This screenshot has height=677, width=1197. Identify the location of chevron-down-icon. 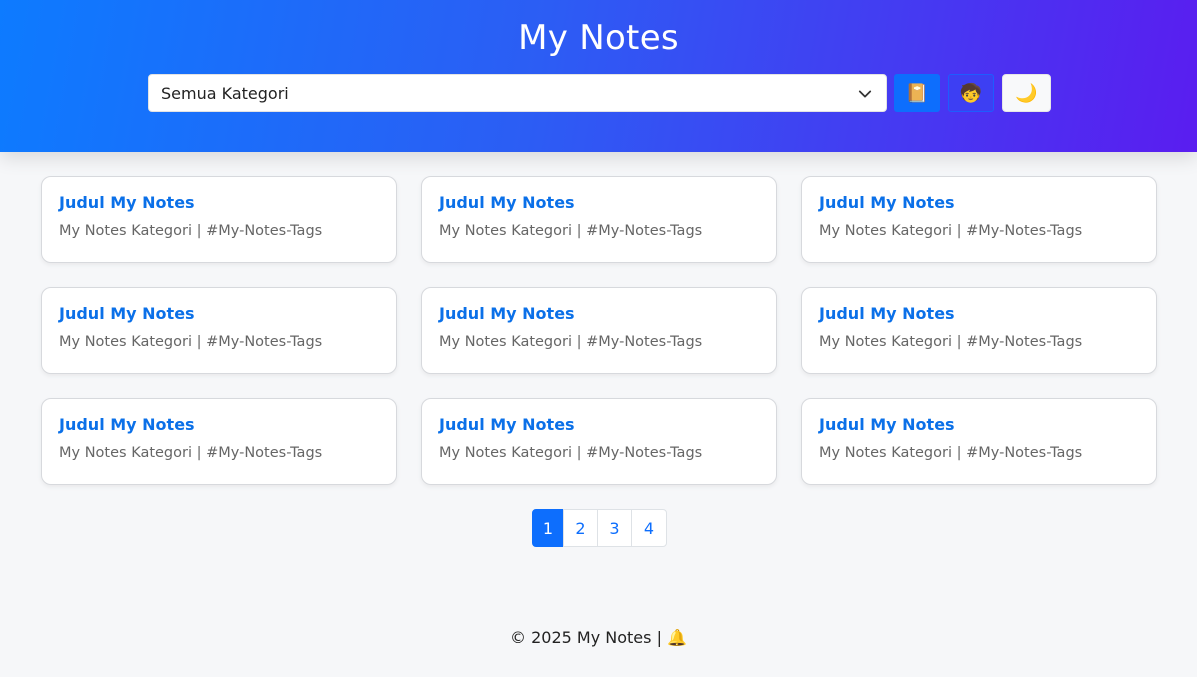
(865, 94).